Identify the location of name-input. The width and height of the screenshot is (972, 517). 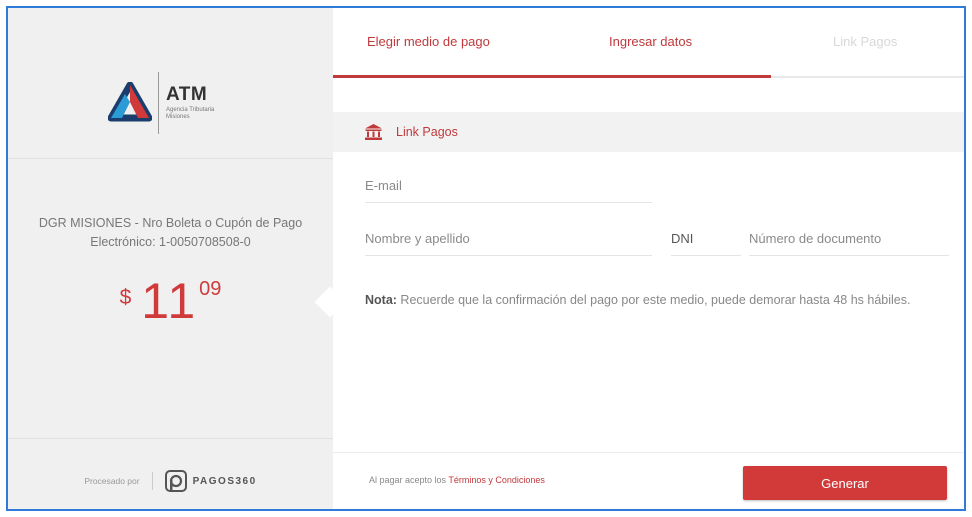
(508, 238).